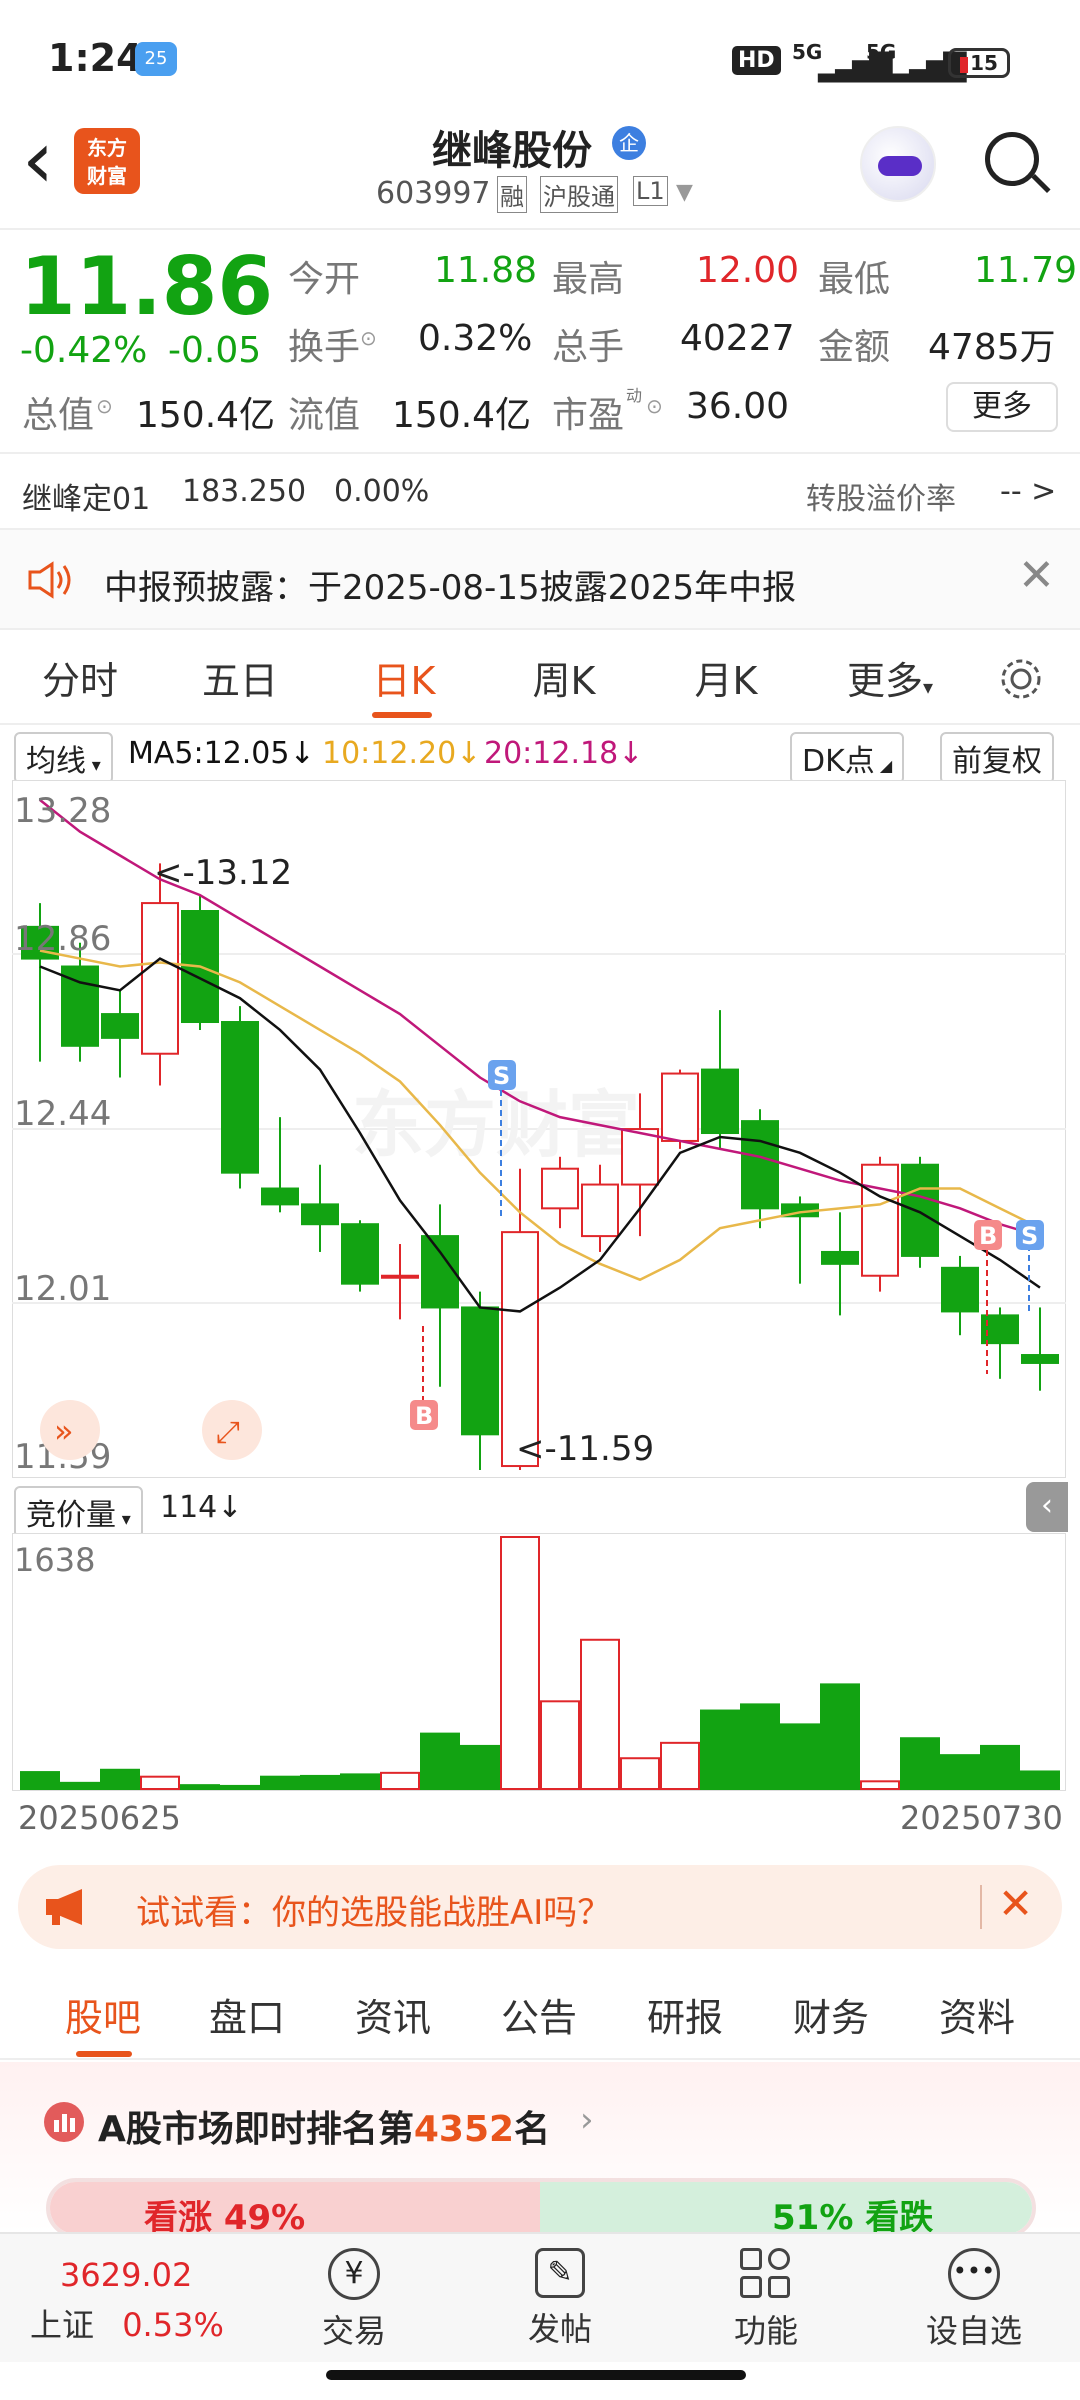 This screenshot has width=1080, height=2400. I want to click on chevron-right-icon: ›, so click(587, 2120).